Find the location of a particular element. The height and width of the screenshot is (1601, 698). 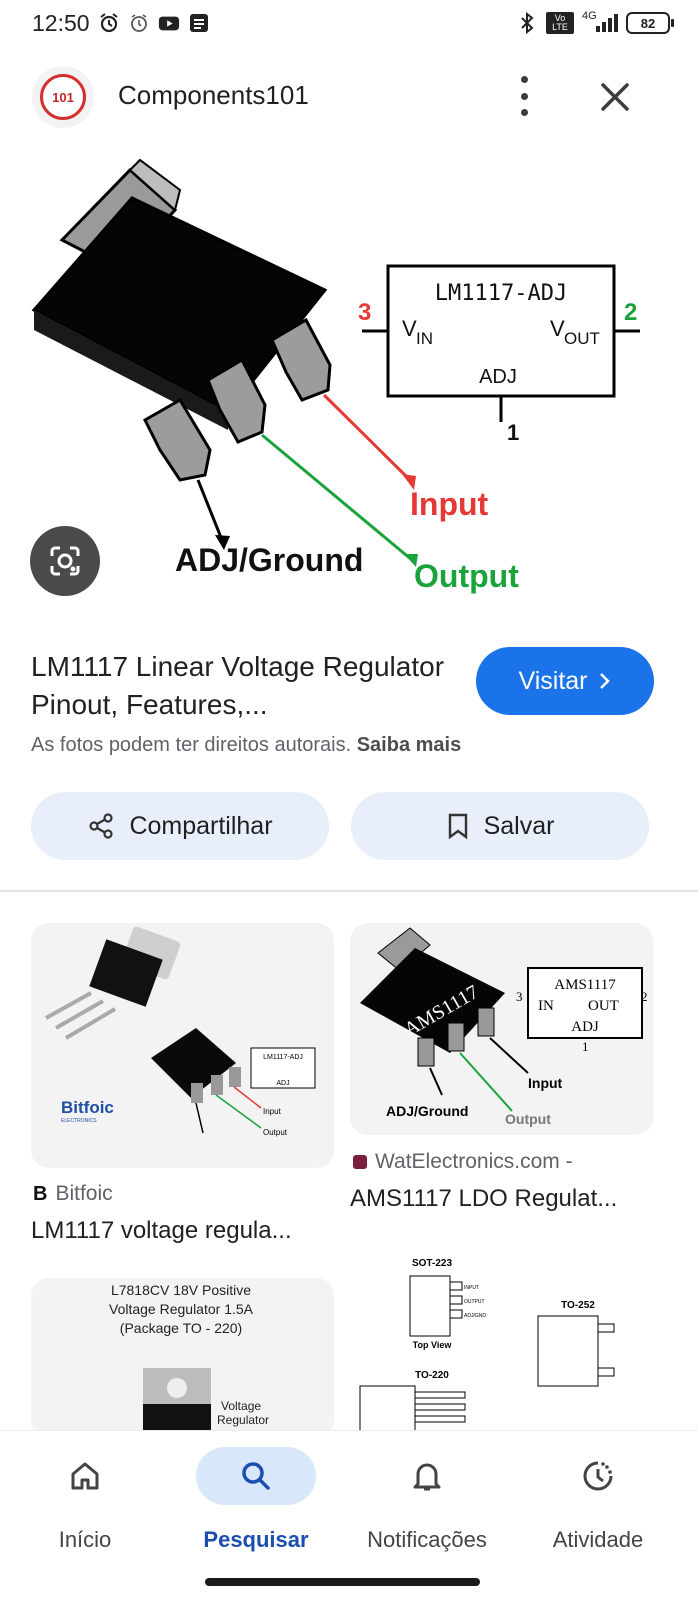

thumb1-chip: LM1117-ADJ is located at coordinates (283, 1057).